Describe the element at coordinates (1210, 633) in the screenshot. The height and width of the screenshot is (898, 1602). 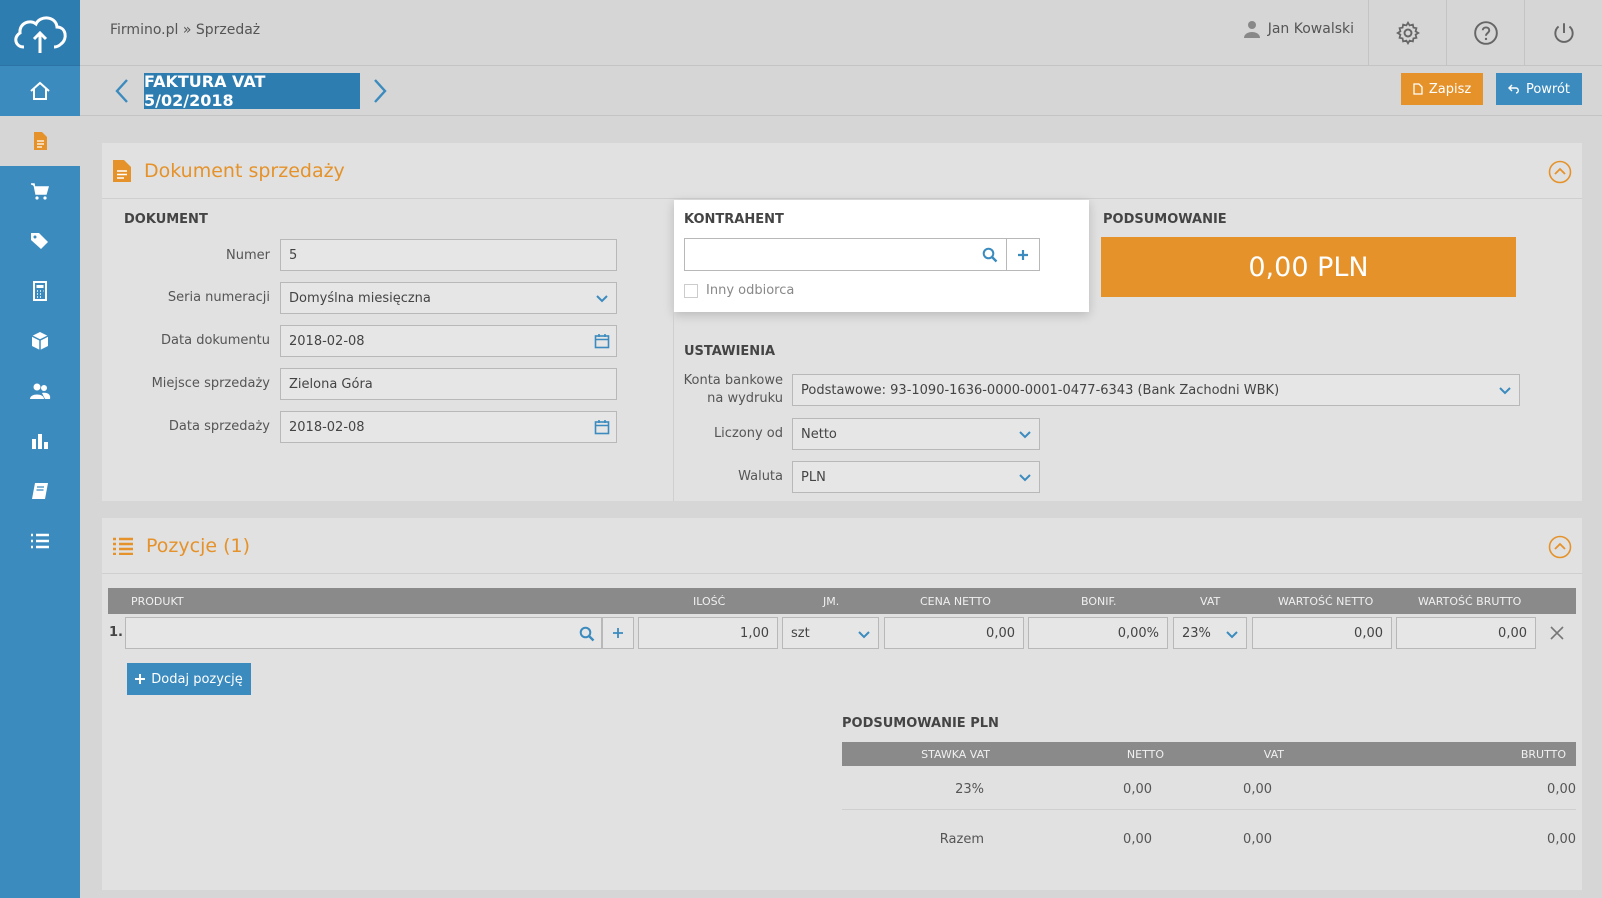
I see `vat-select: 23%` at that location.